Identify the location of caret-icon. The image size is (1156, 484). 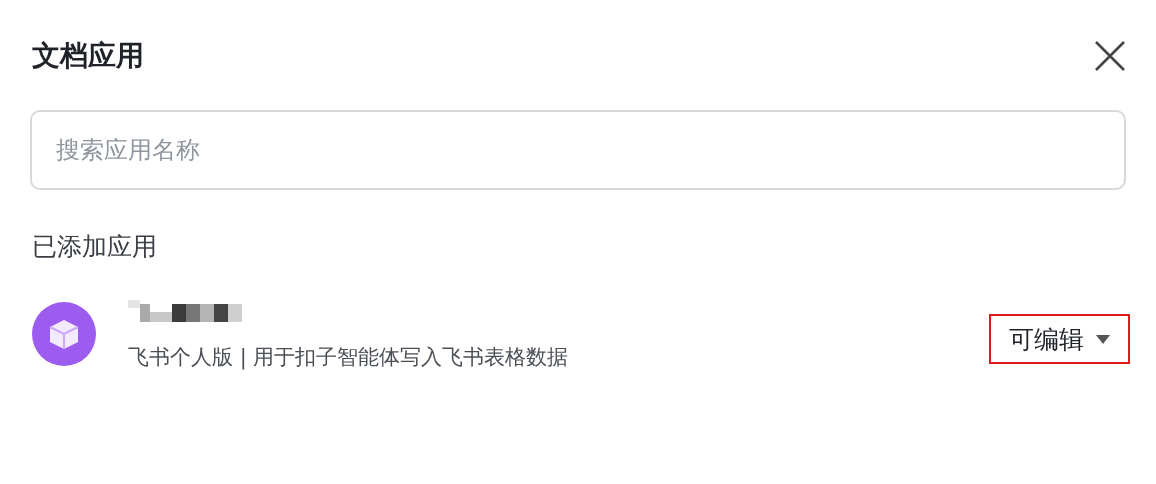
(1103, 339).